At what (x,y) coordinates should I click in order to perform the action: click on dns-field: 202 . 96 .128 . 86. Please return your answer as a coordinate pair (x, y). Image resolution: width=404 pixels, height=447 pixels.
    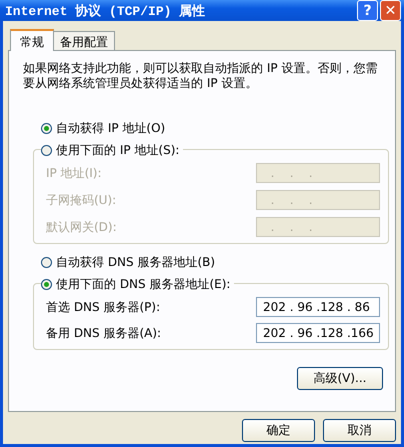
    Looking at the image, I should click on (318, 307).